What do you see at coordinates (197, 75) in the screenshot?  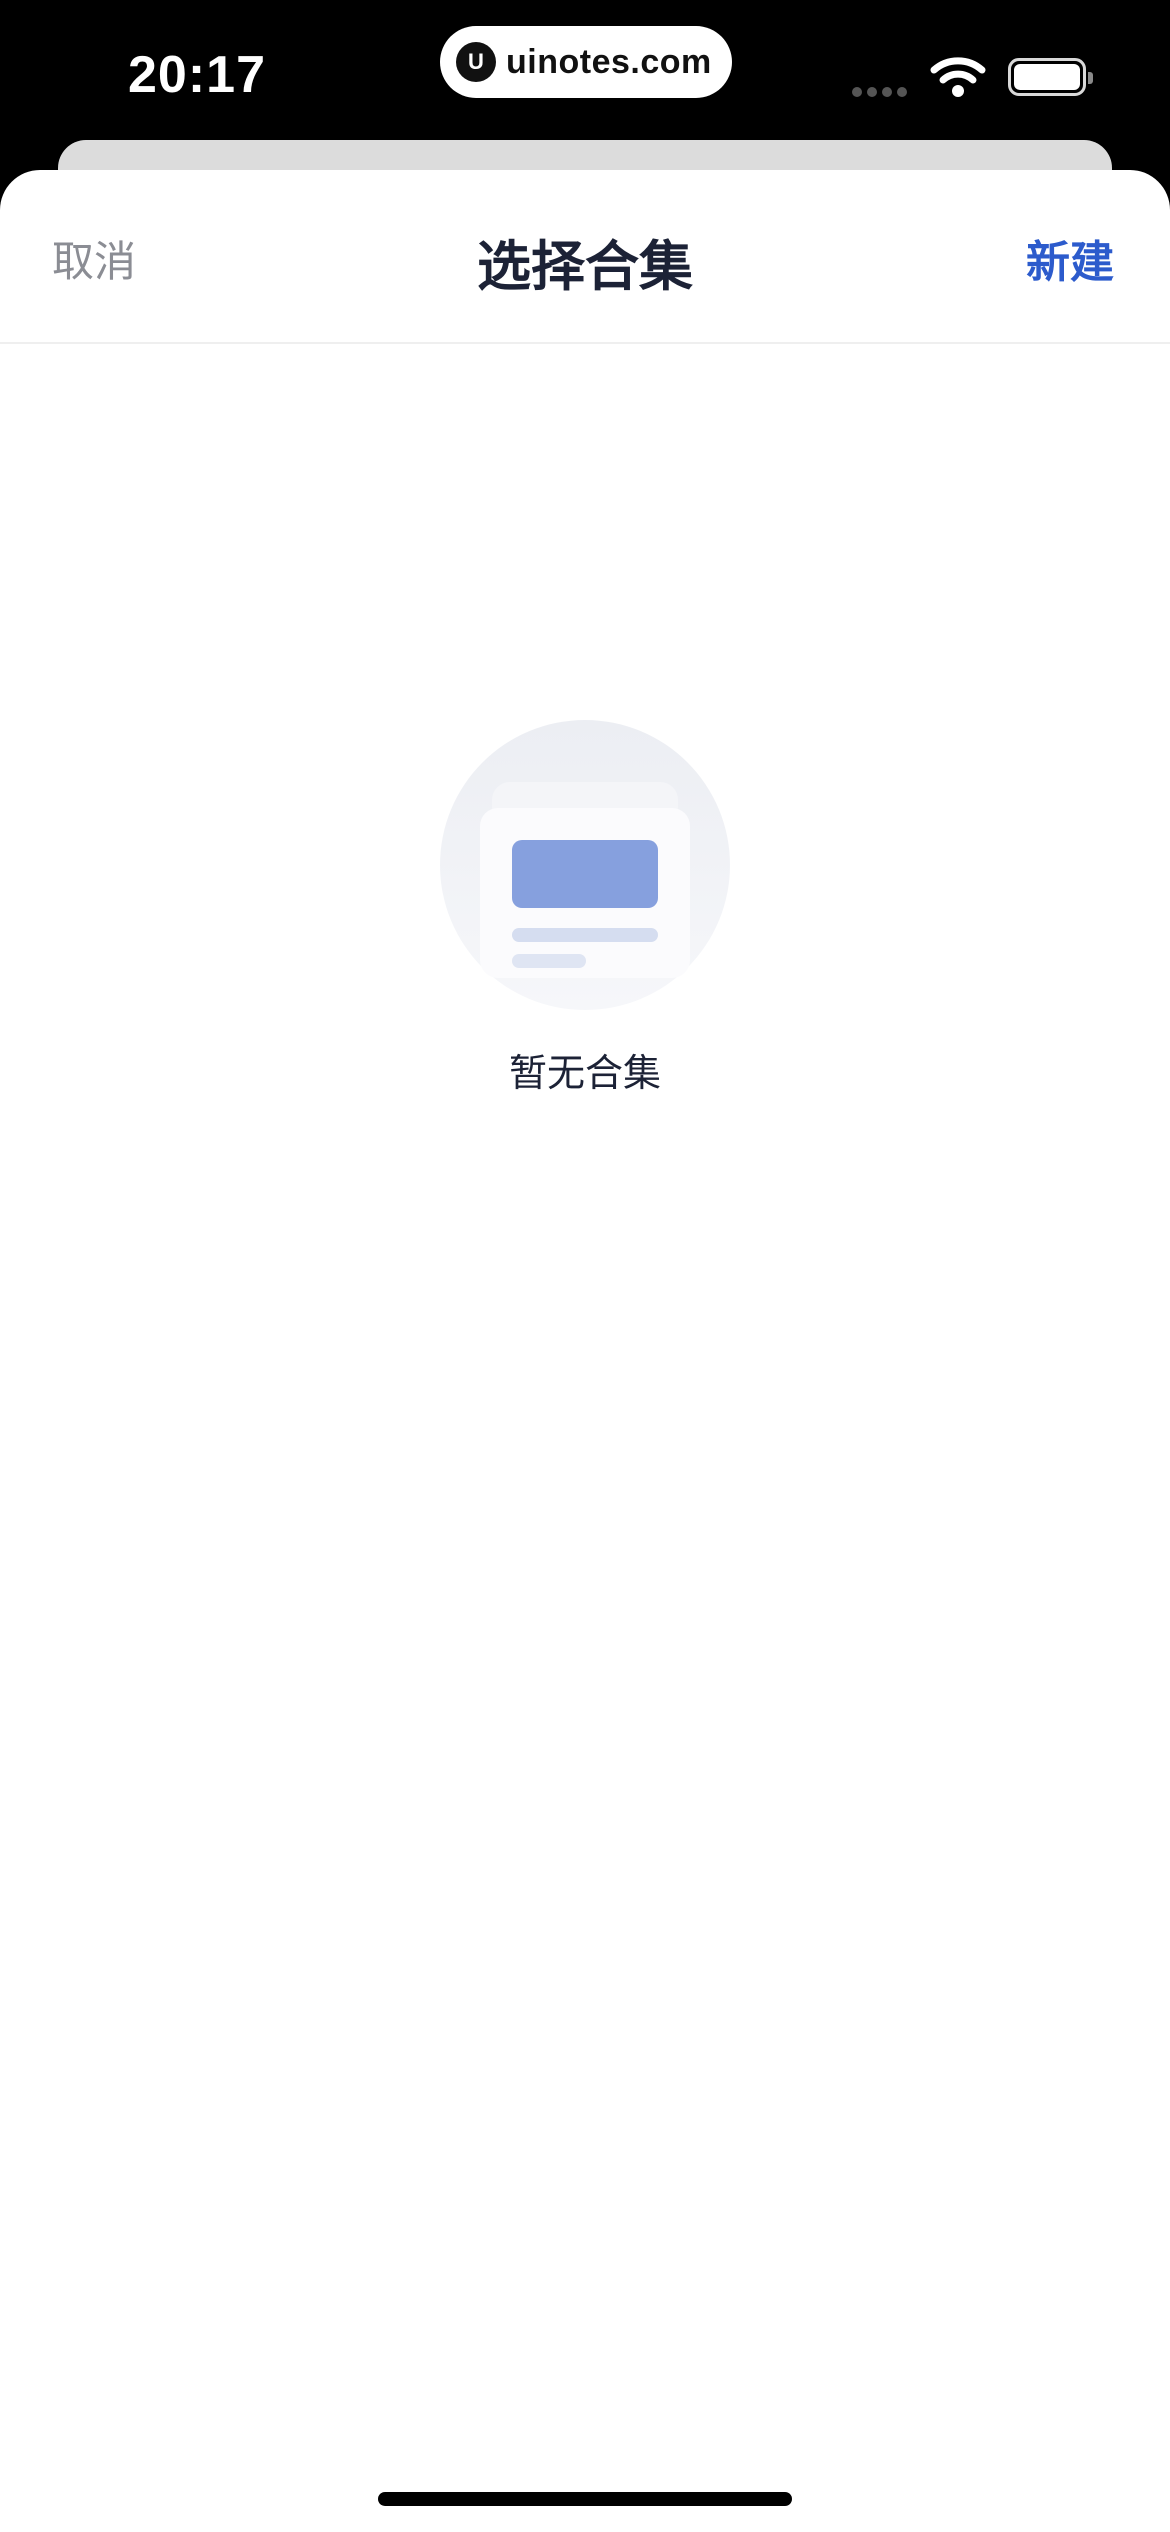 I see `status-time: 20:17` at bounding box center [197, 75].